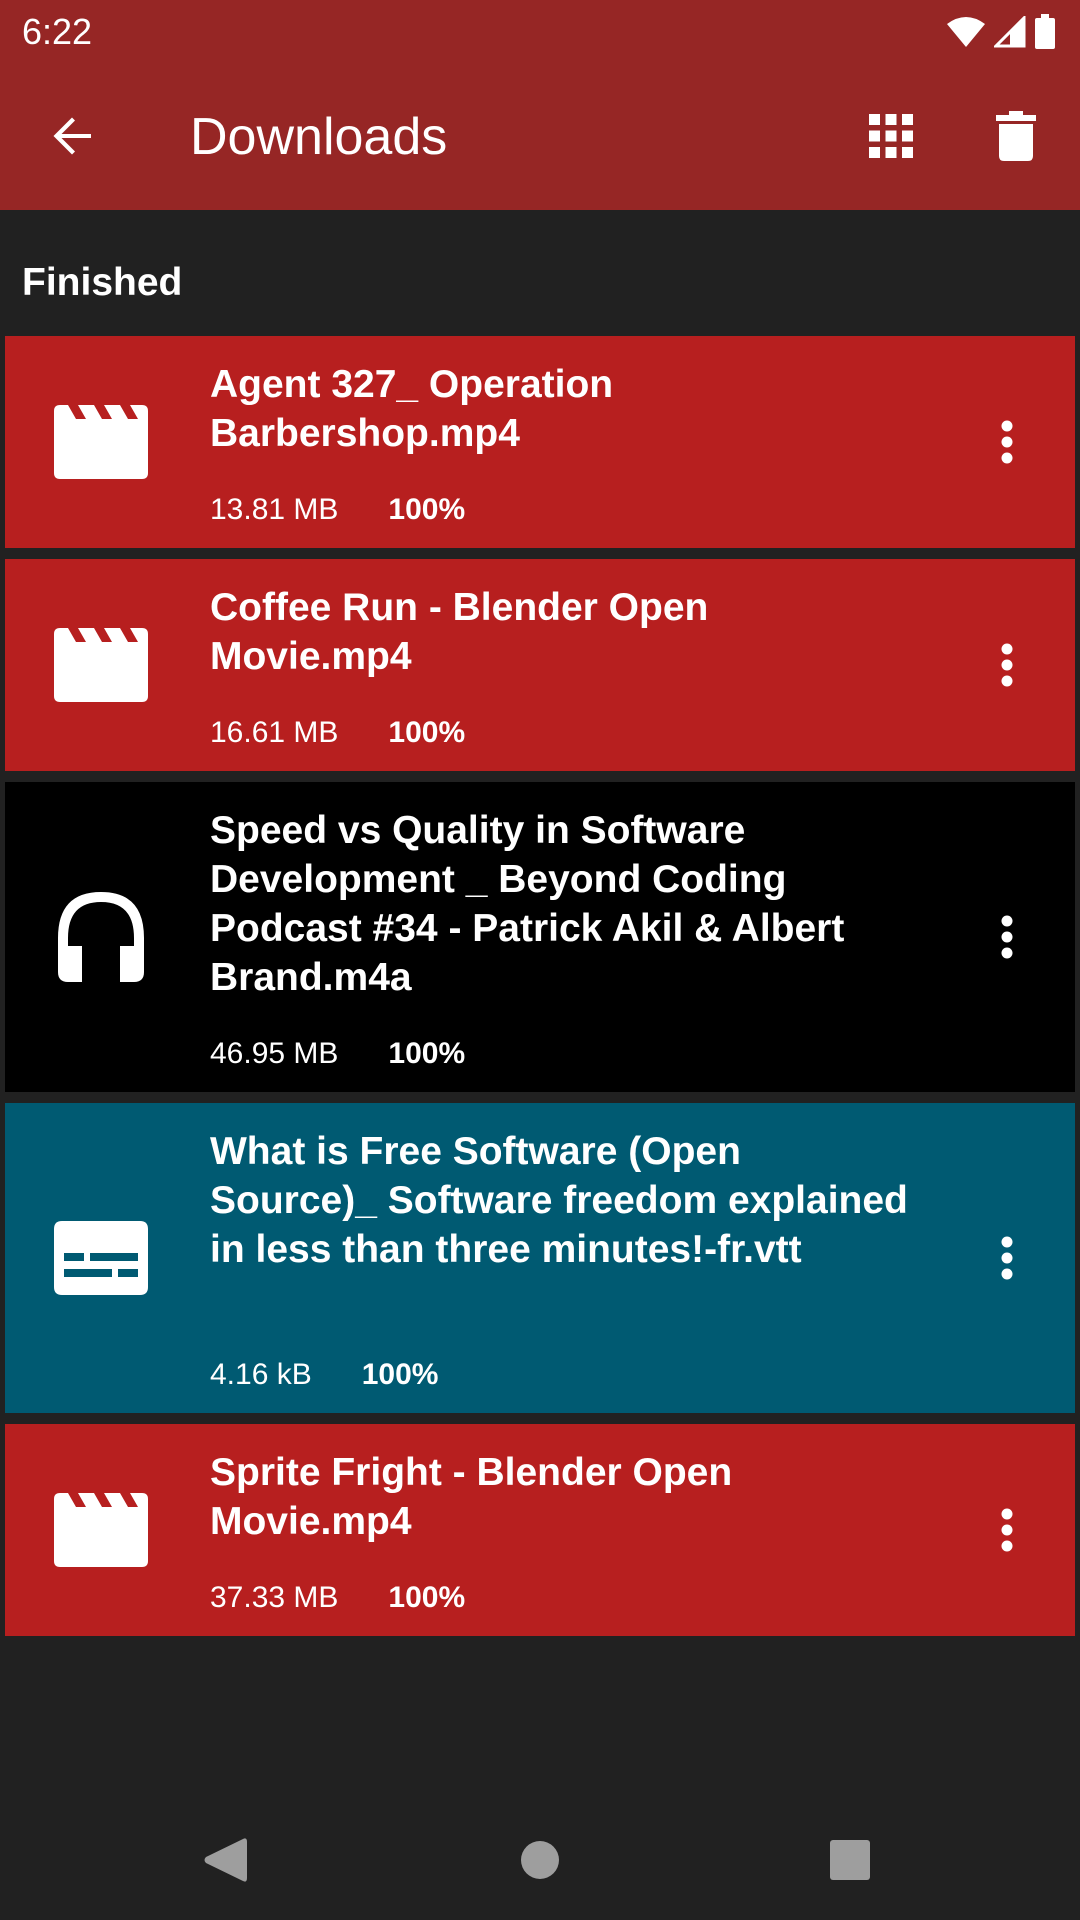 Image resolution: width=1080 pixels, height=1920 pixels. I want to click on download-item-content: Coffee Run - Blender Open Movie.mp4, so click(560, 632).